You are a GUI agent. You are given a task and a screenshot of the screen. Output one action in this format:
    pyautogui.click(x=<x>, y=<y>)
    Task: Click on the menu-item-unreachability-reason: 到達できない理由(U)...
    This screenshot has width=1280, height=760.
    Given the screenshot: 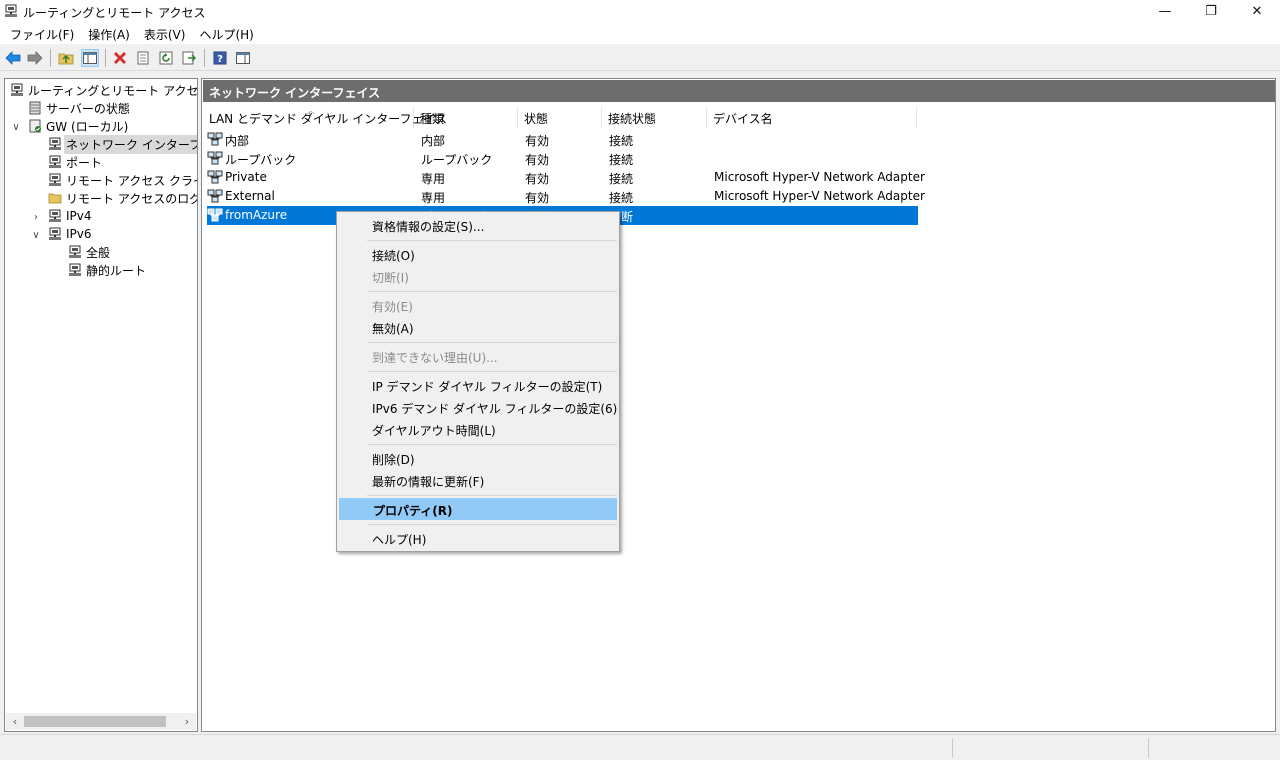 What is the action you would take?
    pyautogui.click(x=478, y=356)
    